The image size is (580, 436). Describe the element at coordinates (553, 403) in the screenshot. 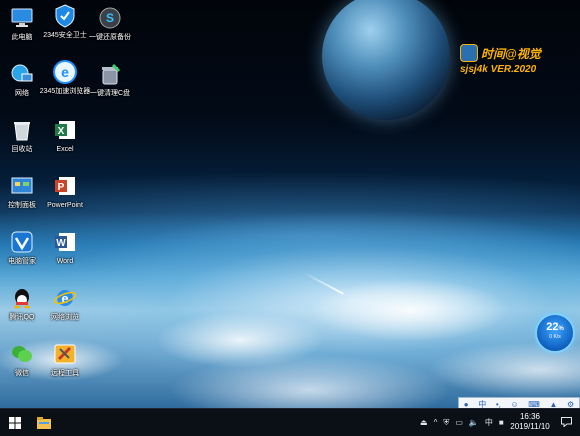

I see `ime-skin-icon: ▲` at that location.